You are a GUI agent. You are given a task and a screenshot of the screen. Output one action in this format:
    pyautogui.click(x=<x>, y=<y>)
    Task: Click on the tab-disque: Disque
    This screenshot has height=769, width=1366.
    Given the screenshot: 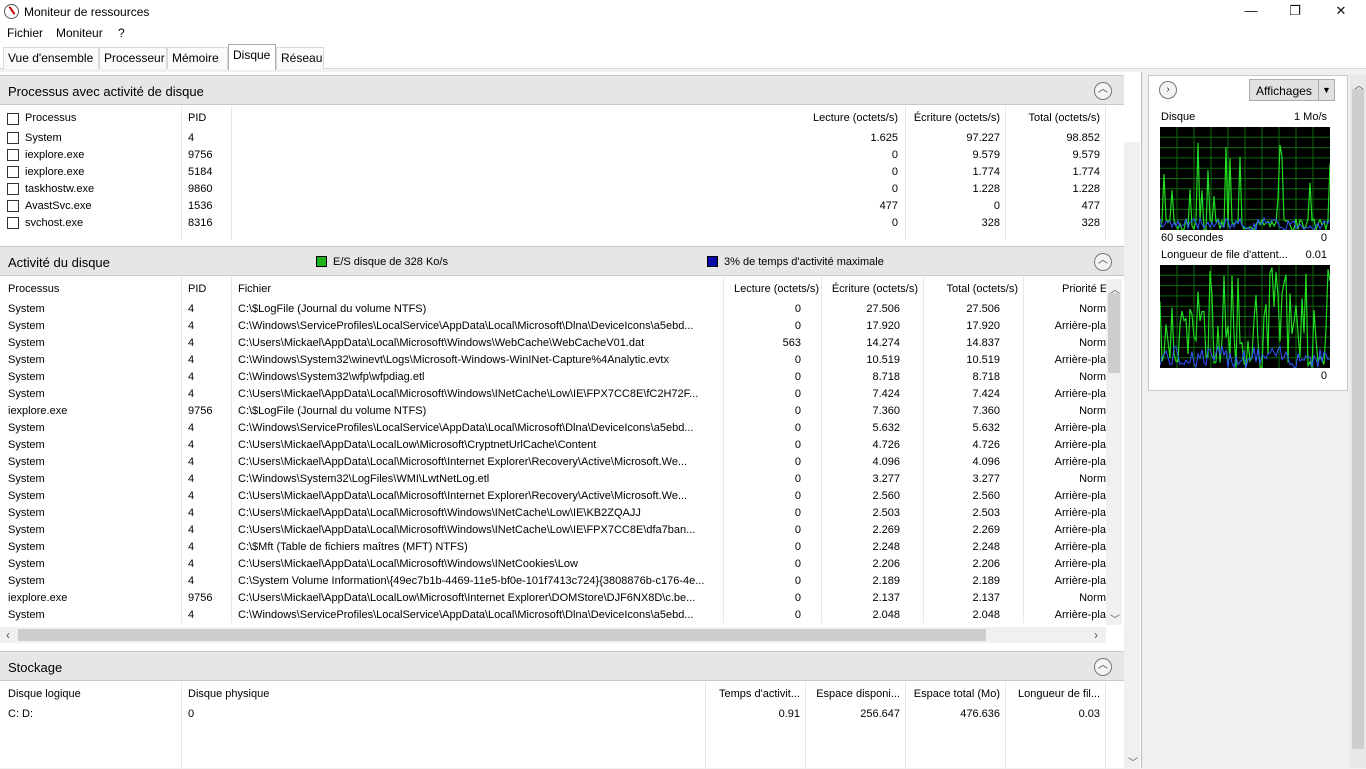 What is the action you would take?
    pyautogui.click(x=252, y=57)
    